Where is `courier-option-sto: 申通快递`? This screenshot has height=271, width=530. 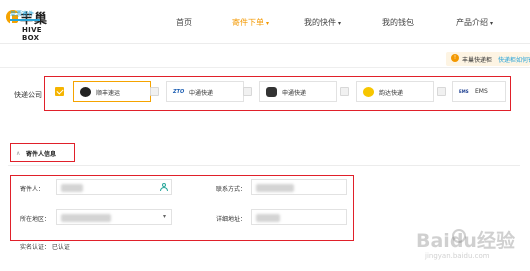
courier-option-sto: 申通快递 is located at coordinates (298, 91).